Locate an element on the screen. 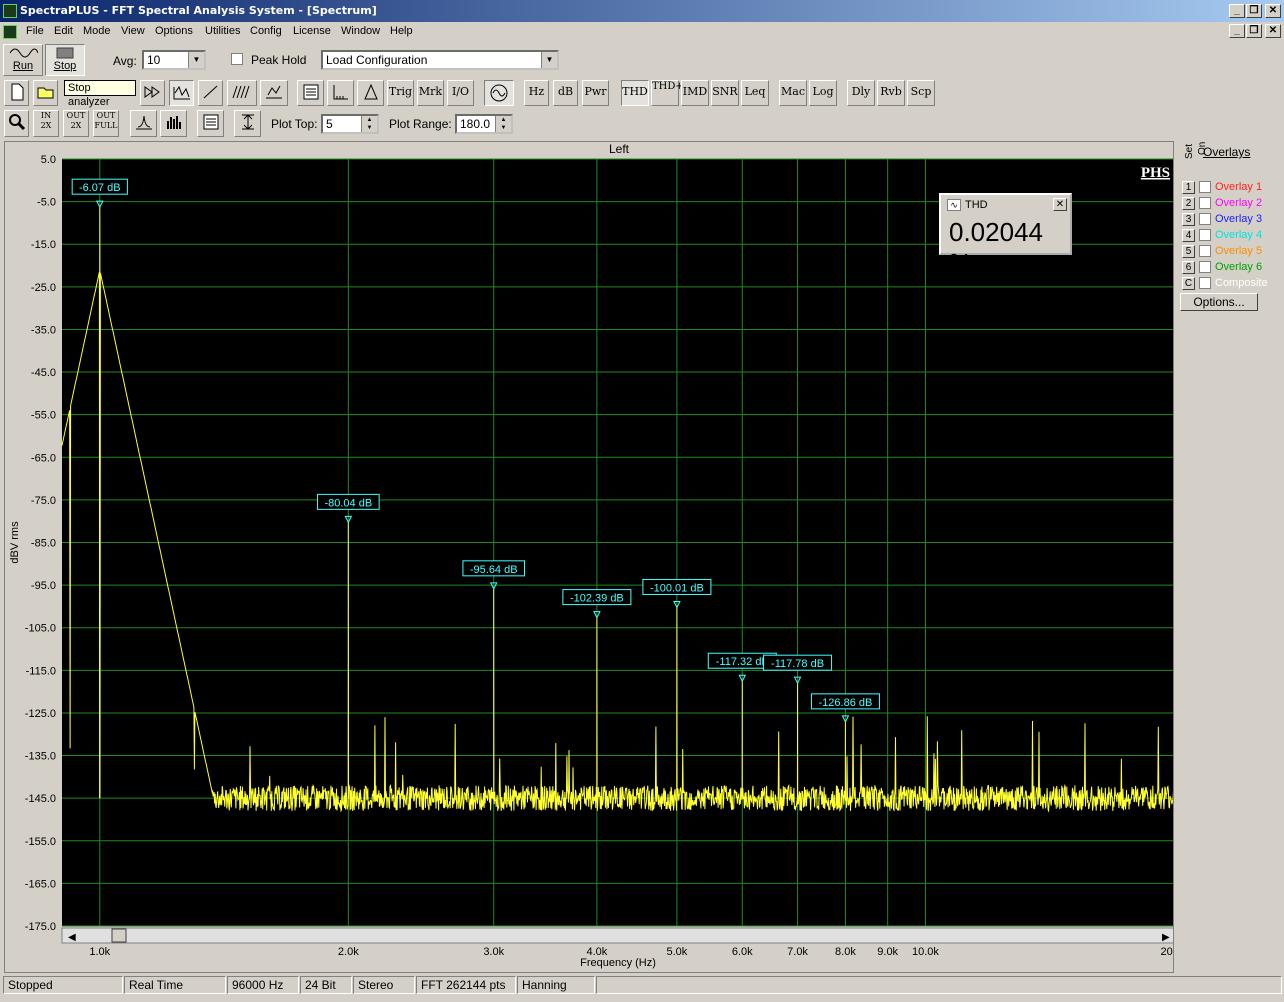 This screenshot has width=1284, height=1002. y-tick-label: -65.0 is located at coordinates (43, 458).